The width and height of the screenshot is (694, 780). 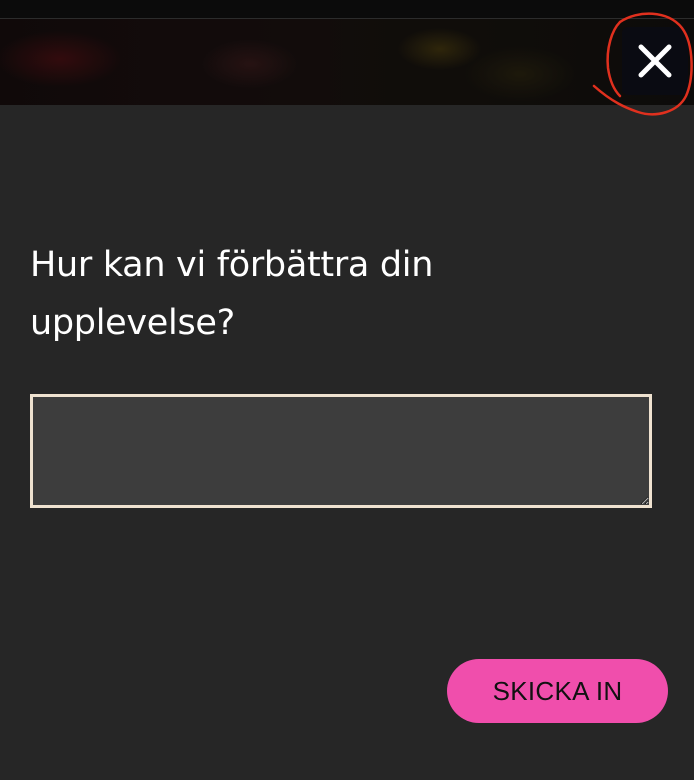 What do you see at coordinates (341, 451) in the screenshot?
I see `feedback-textarea` at bounding box center [341, 451].